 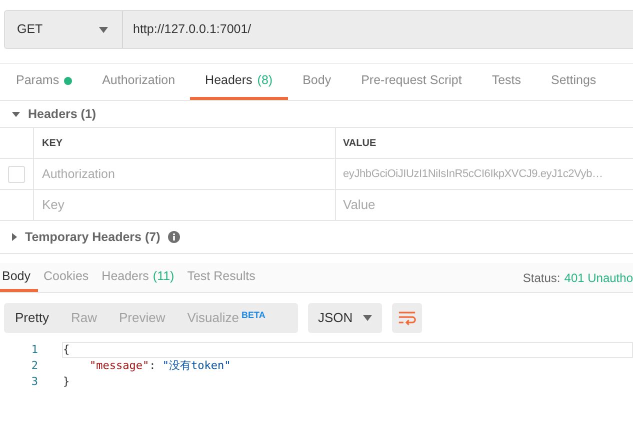 I want to click on request-tab: Settings, so click(x=574, y=82).